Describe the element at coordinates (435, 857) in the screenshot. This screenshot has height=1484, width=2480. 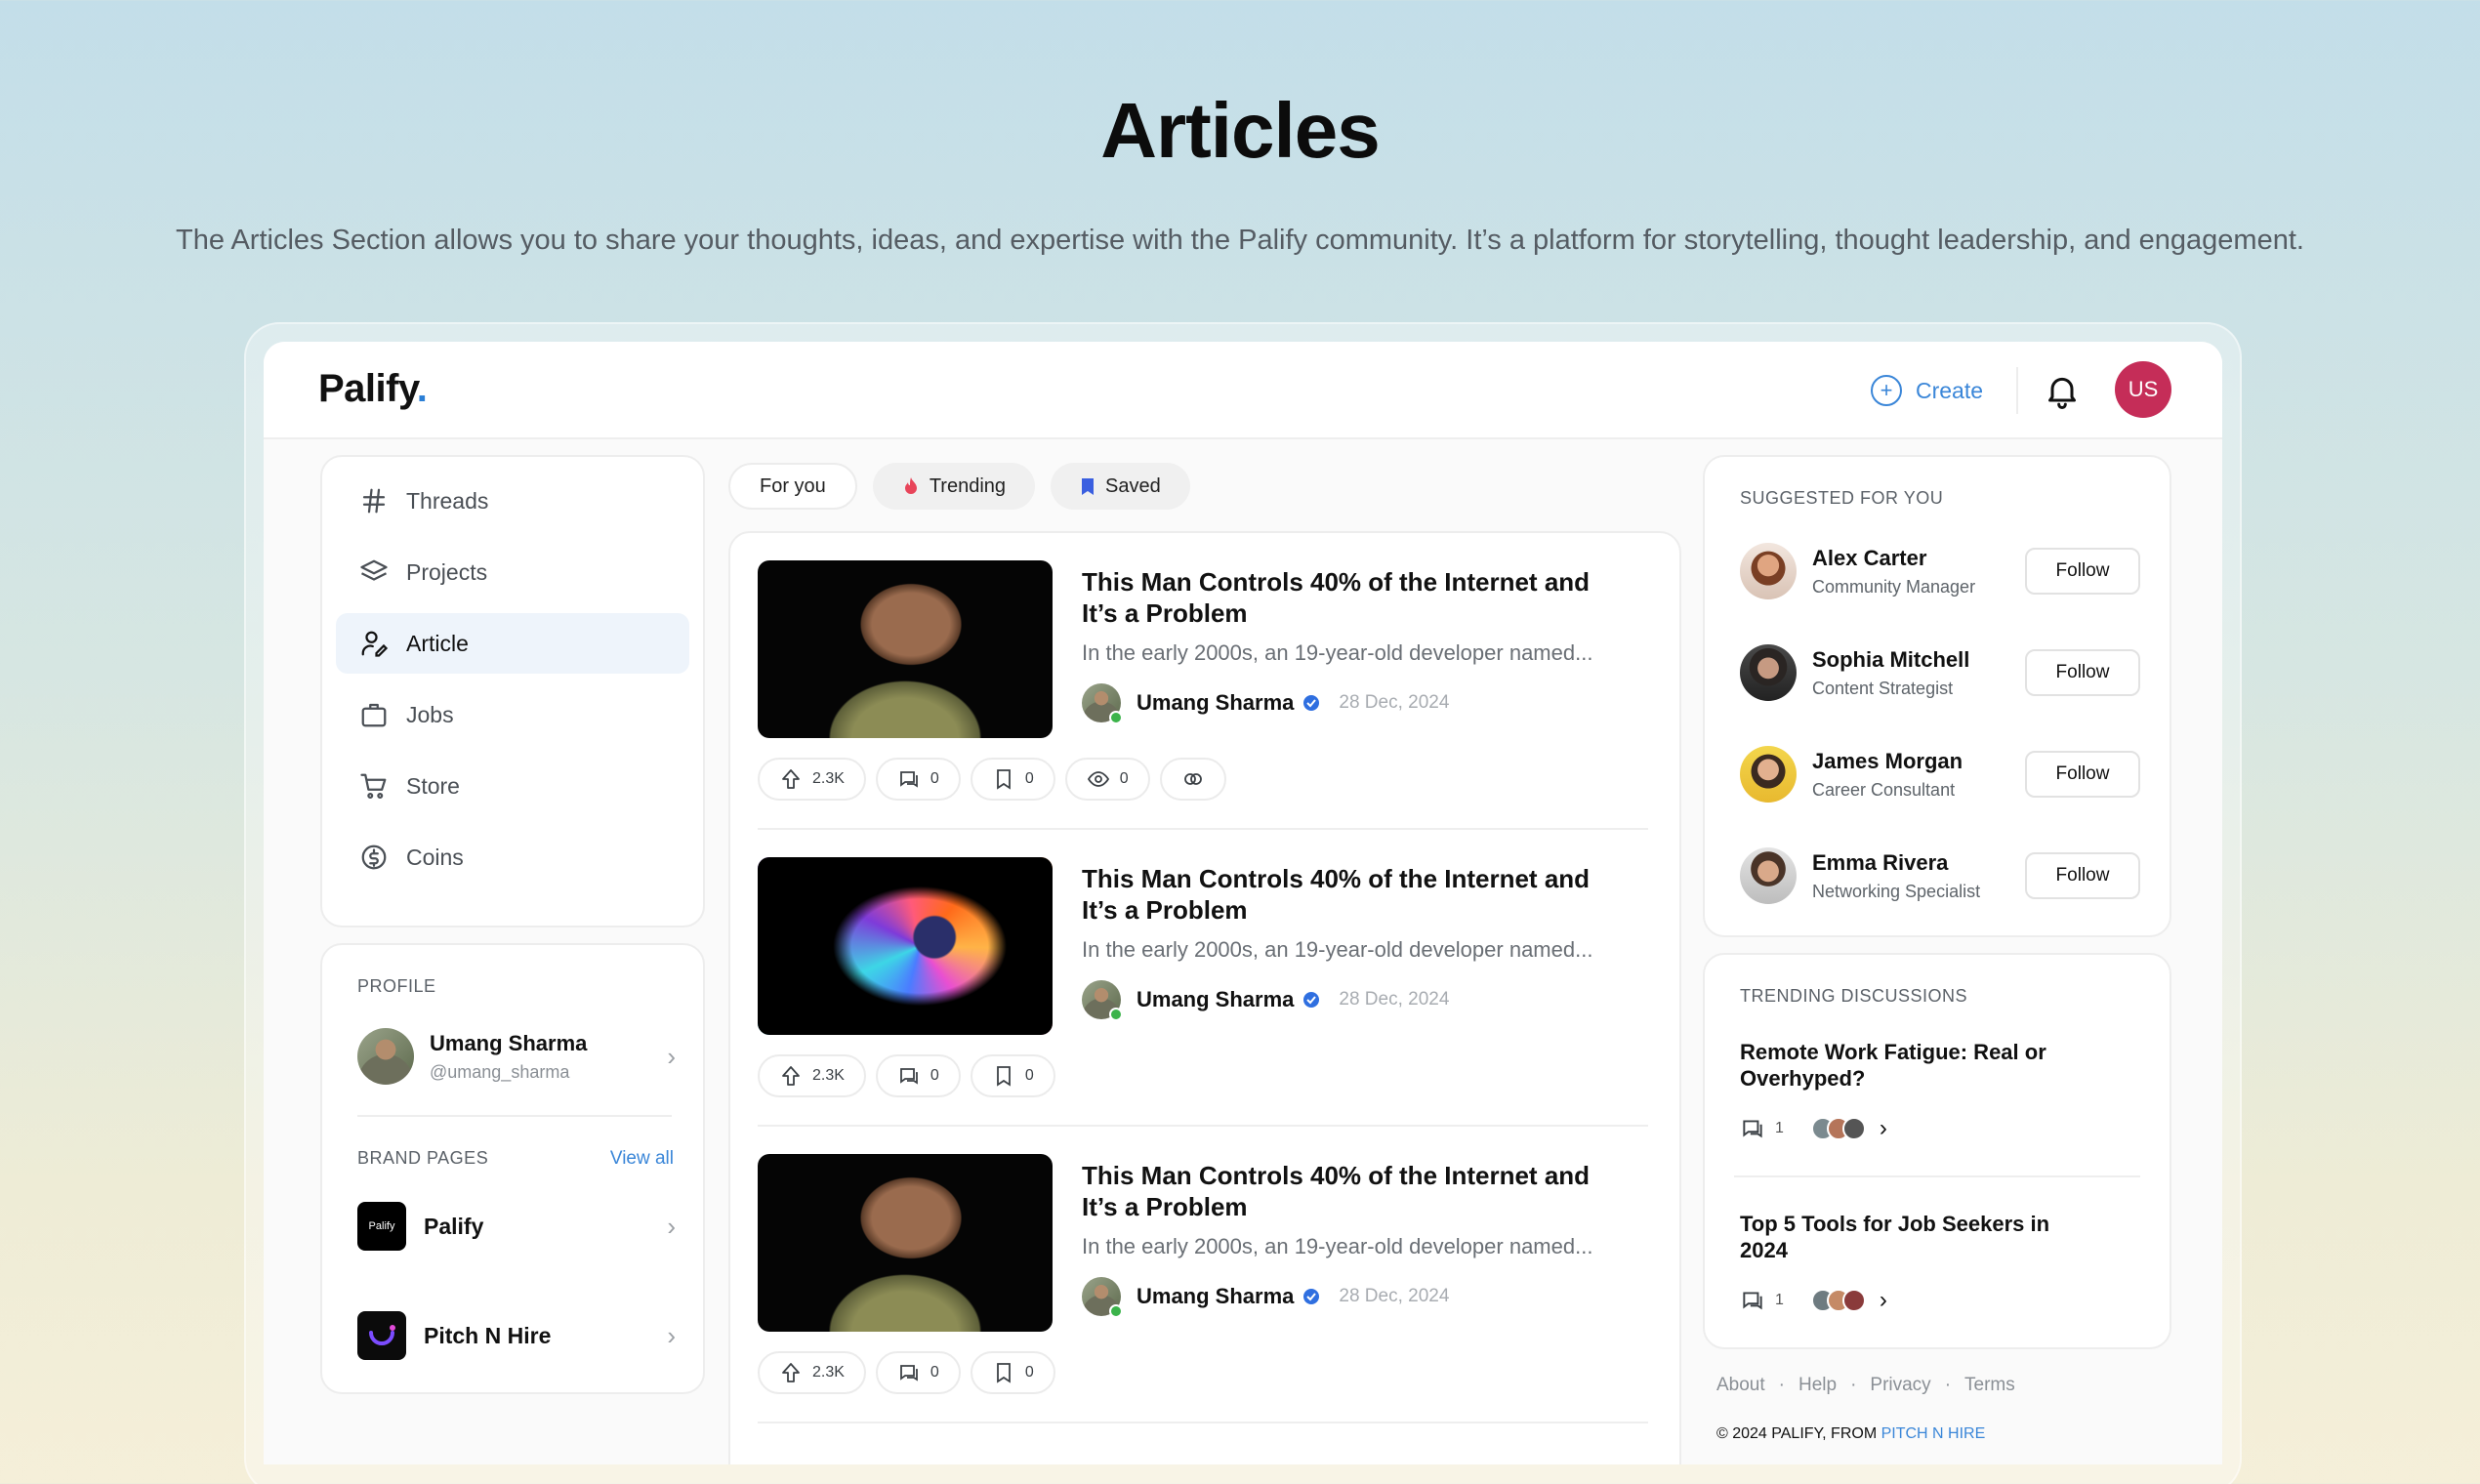
I see `sidebar-item-label: Coins` at that location.